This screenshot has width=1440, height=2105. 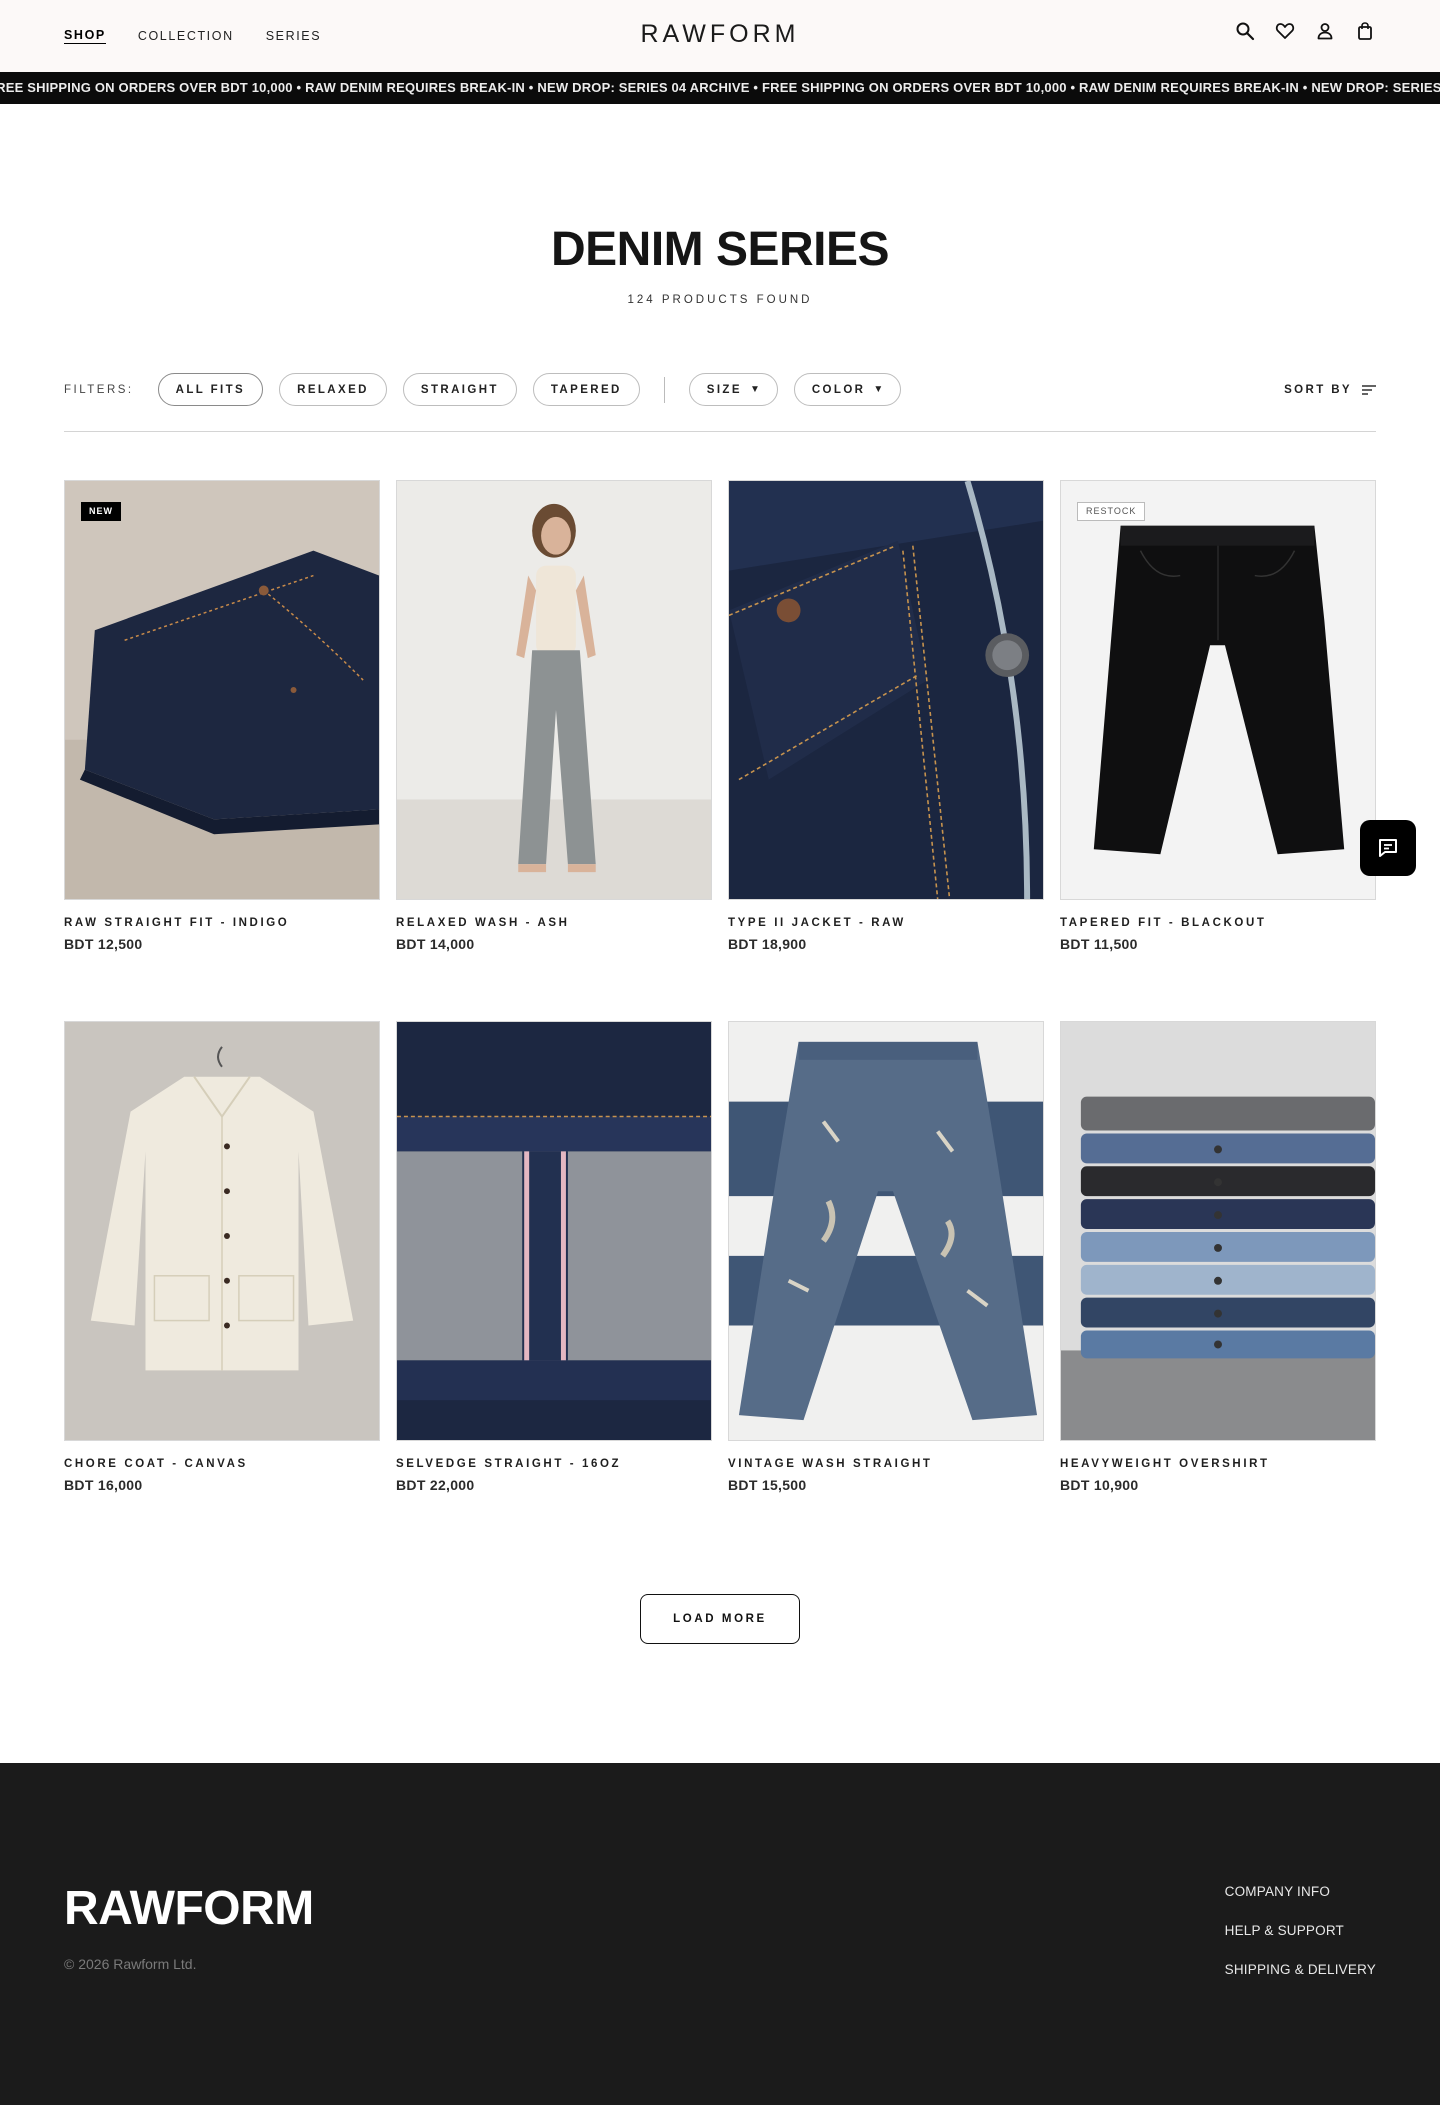 I want to click on product-card: VINTAGE WASH STRAIGHT BDT 15,500, so click(x=886, y=1257).